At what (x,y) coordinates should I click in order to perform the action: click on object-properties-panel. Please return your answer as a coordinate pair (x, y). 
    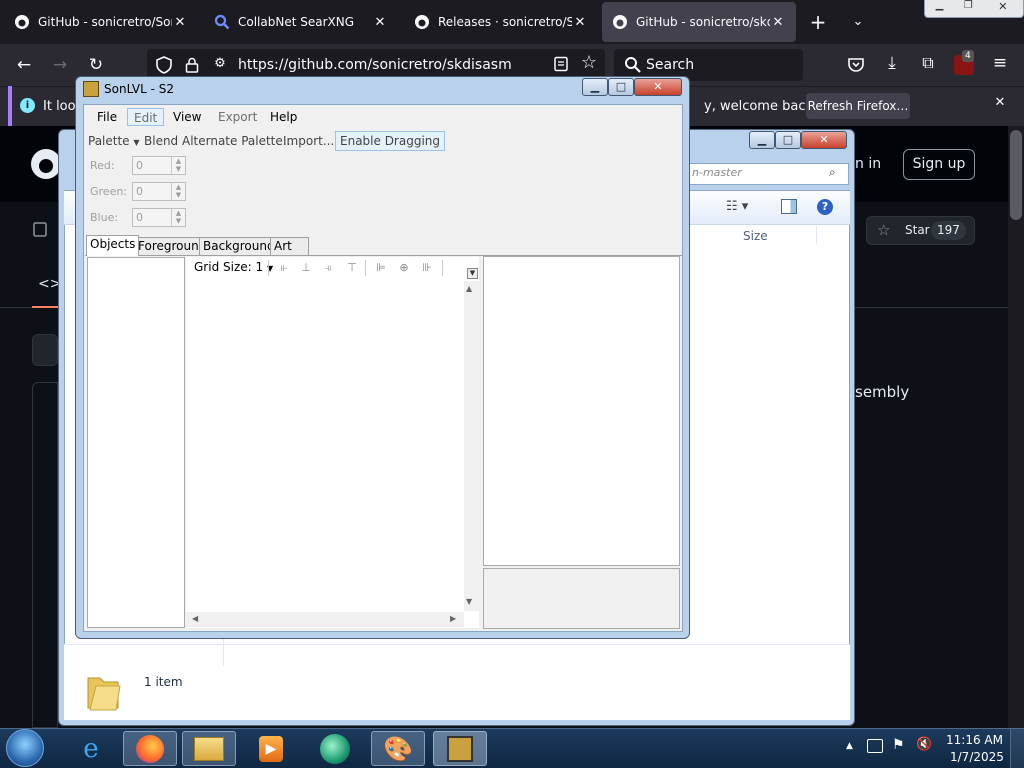
    Looking at the image, I should click on (581, 411).